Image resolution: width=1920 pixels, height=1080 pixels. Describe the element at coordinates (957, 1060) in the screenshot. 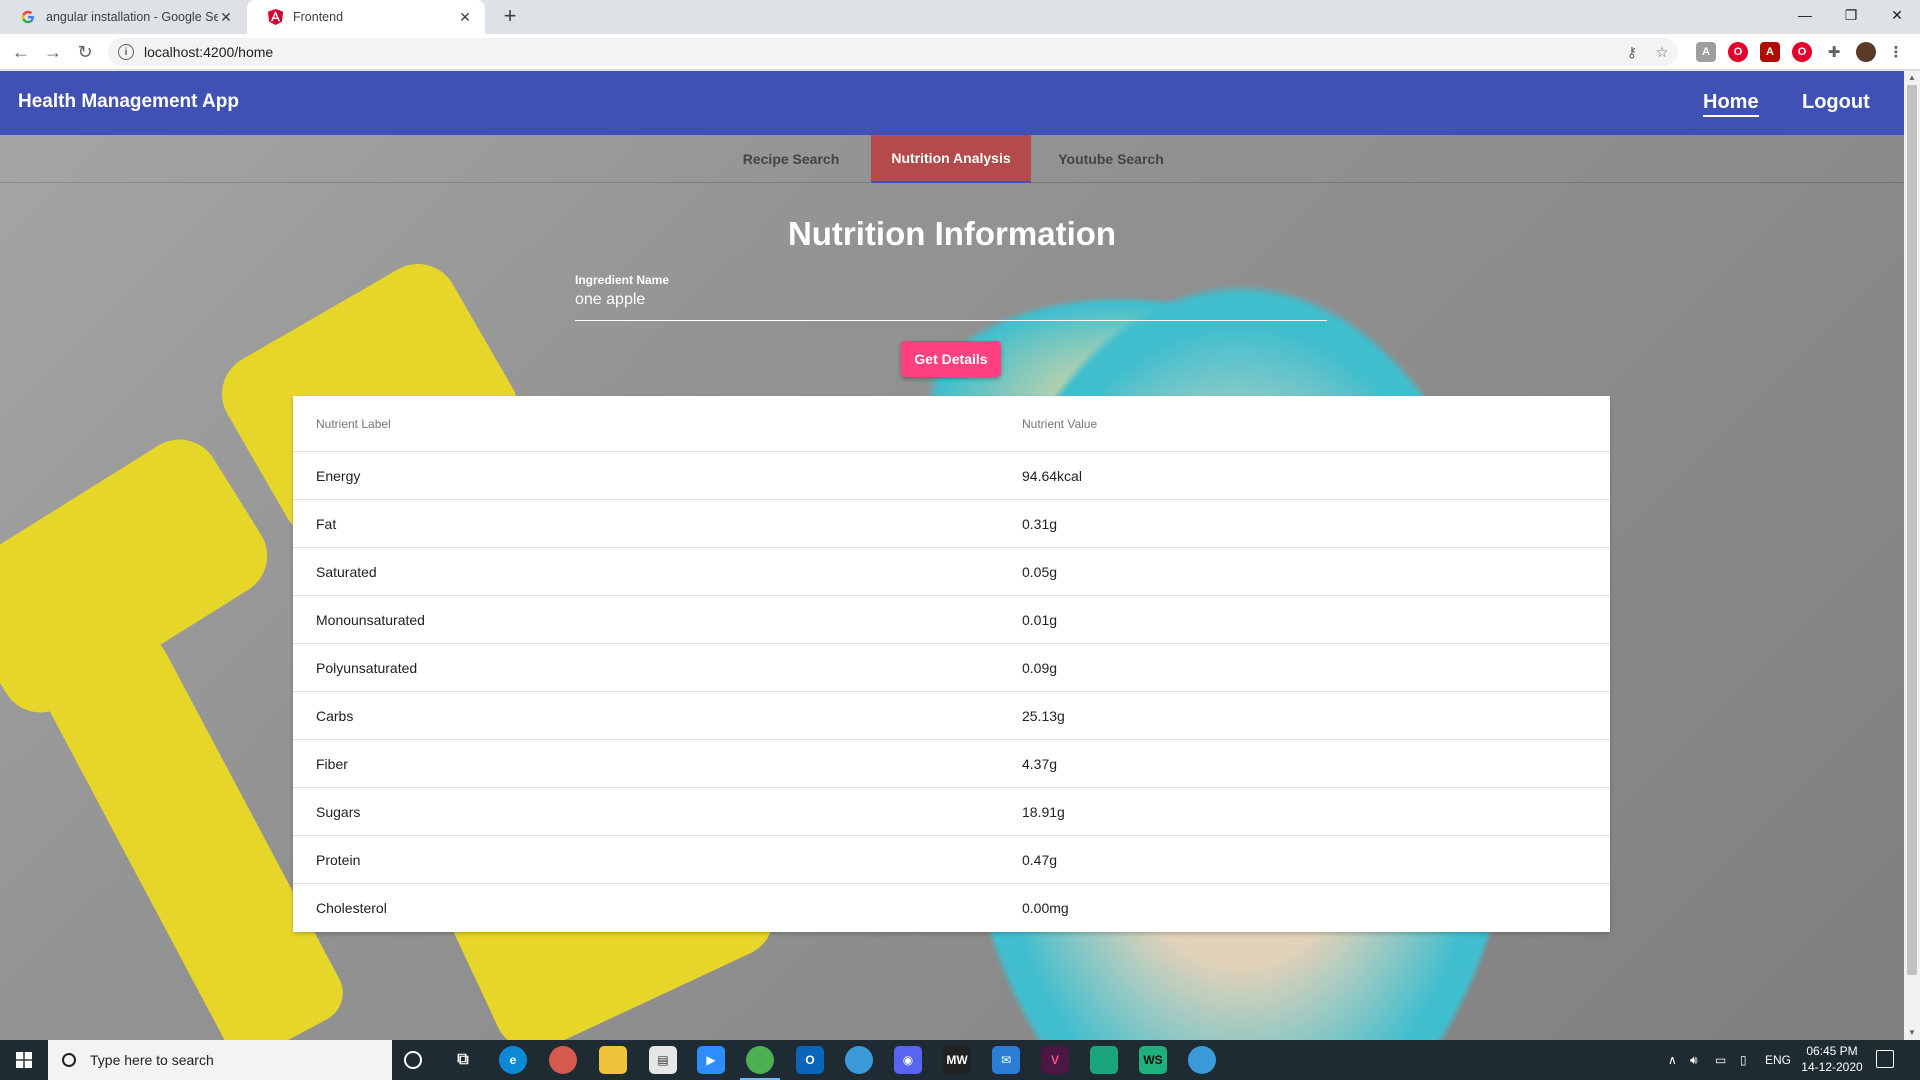

I see `mw-app-icon: MW` at that location.